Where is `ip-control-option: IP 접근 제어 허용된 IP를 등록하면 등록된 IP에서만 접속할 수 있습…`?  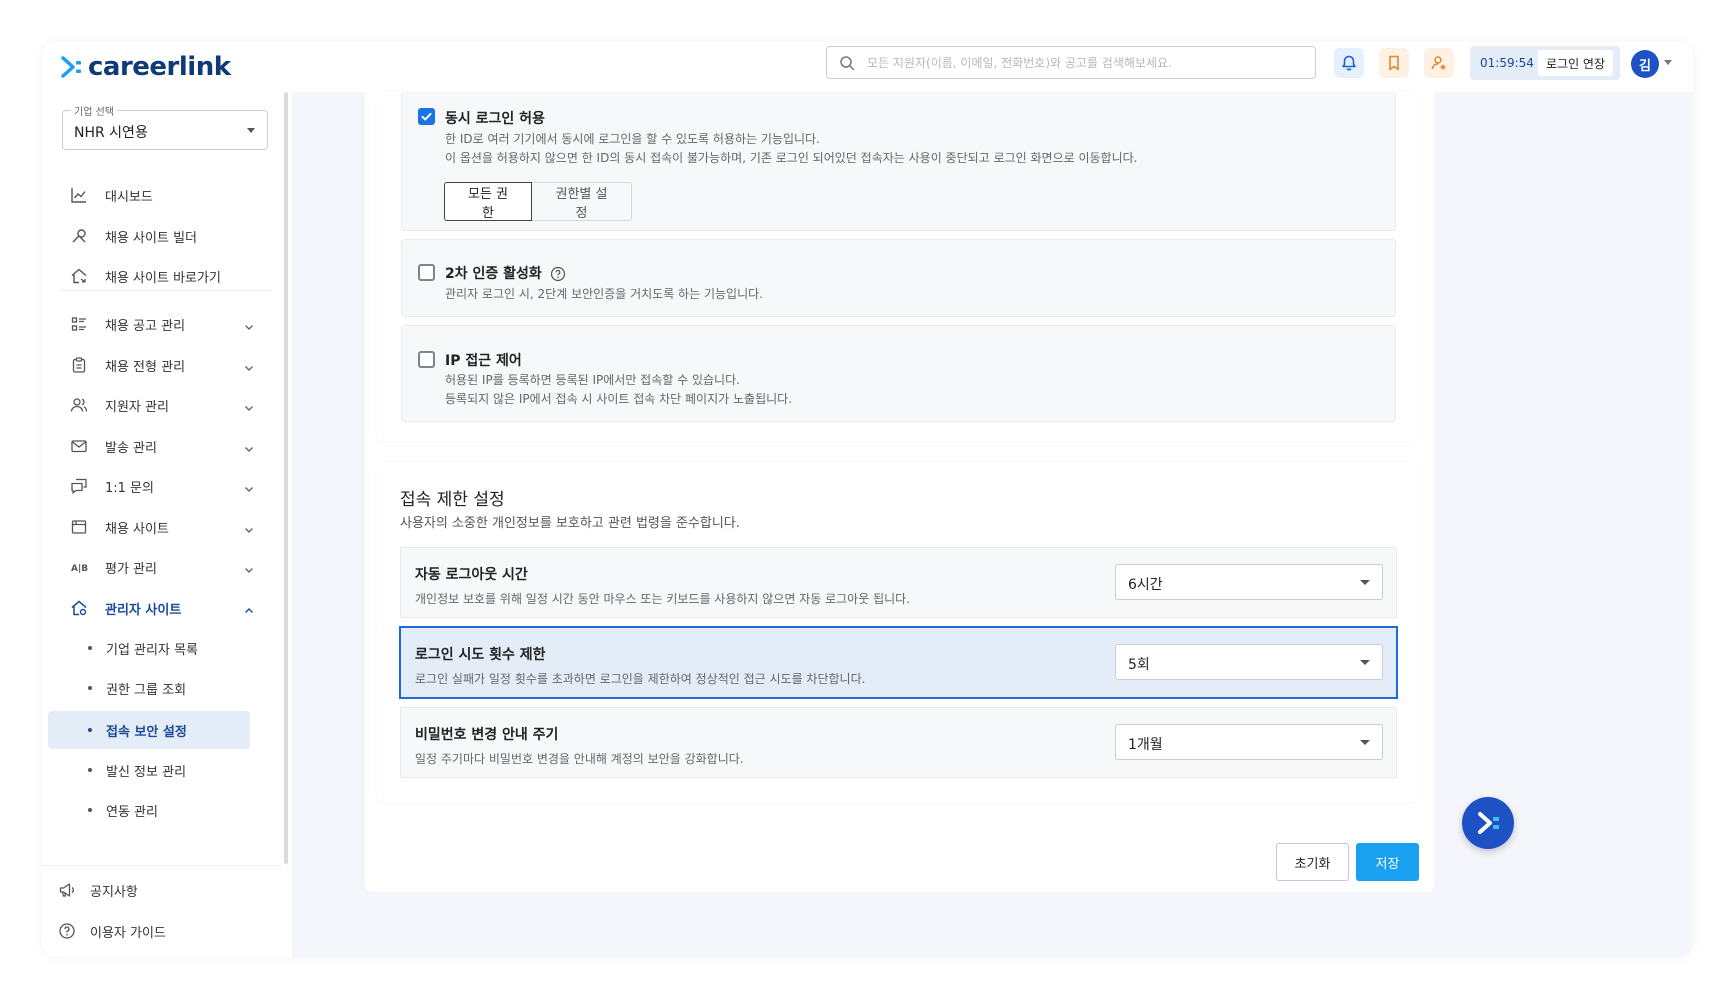 ip-control-option: IP 접근 제어 허용된 IP를 등록하면 등록된 IP에서만 접속할 수 있습… is located at coordinates (898, 373).